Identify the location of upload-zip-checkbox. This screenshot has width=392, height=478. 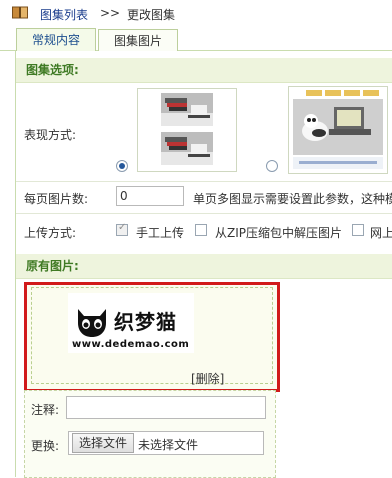
(201, 230).